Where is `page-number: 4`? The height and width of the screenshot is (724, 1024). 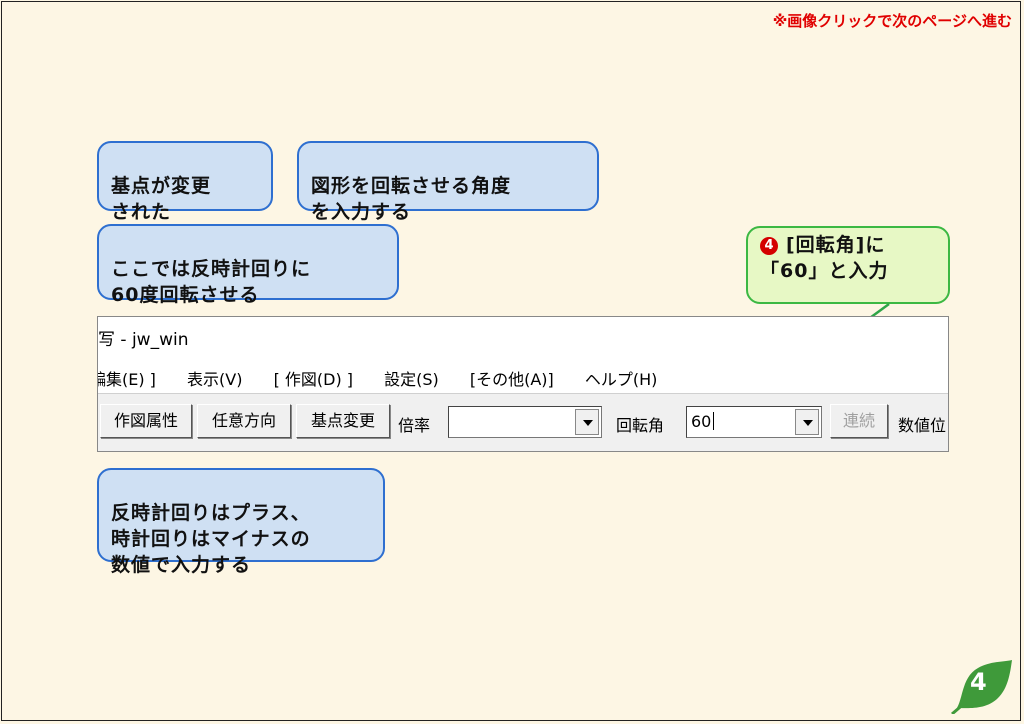 page-number: 4 is located at coordinates (978, 682).